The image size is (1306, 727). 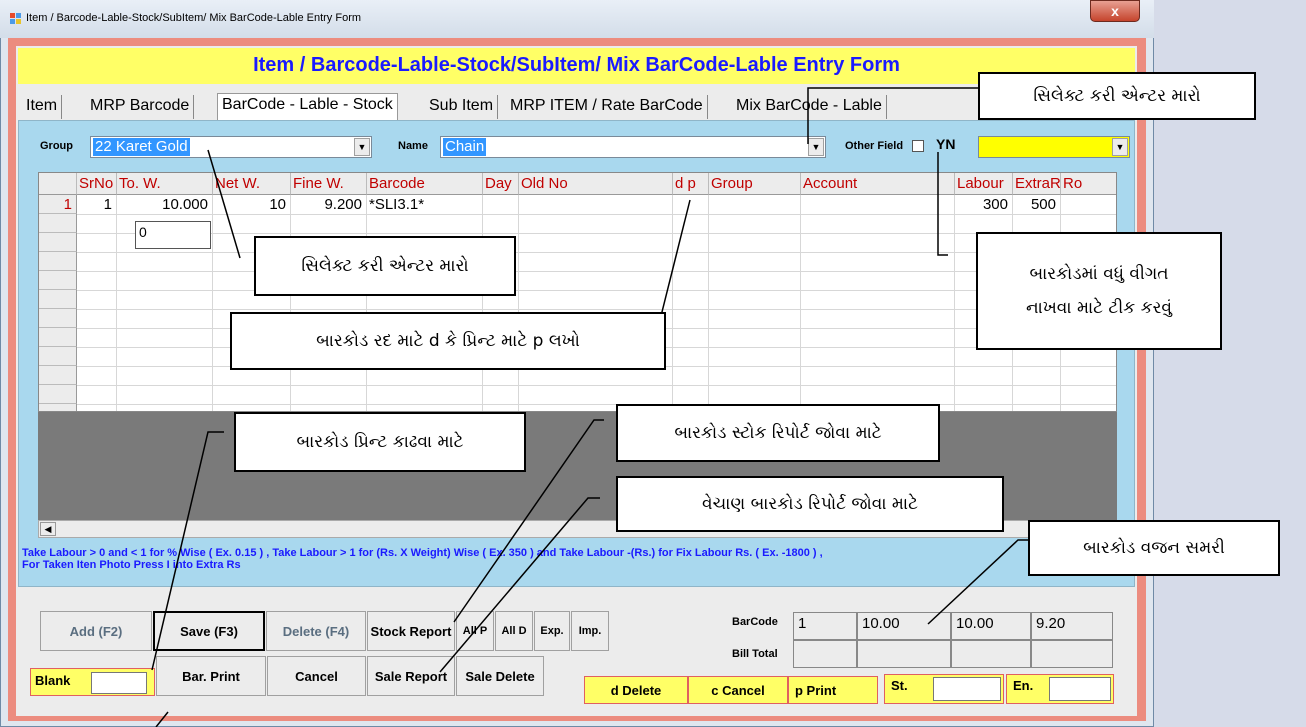 What do you see at coordinates (967, 689) in the screenshot?
I see `start-input` at bounding box center [967, 689].